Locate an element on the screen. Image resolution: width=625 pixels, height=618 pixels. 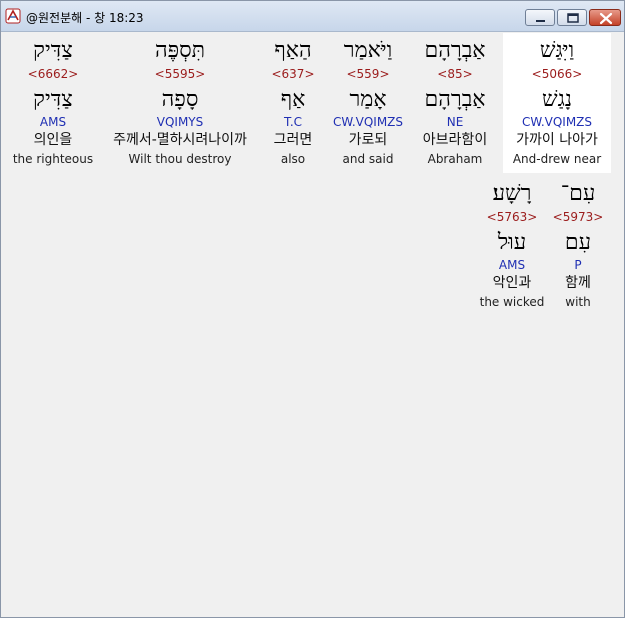
hebrew-surface-form: עִם־ is located at coordinates (578, 193).